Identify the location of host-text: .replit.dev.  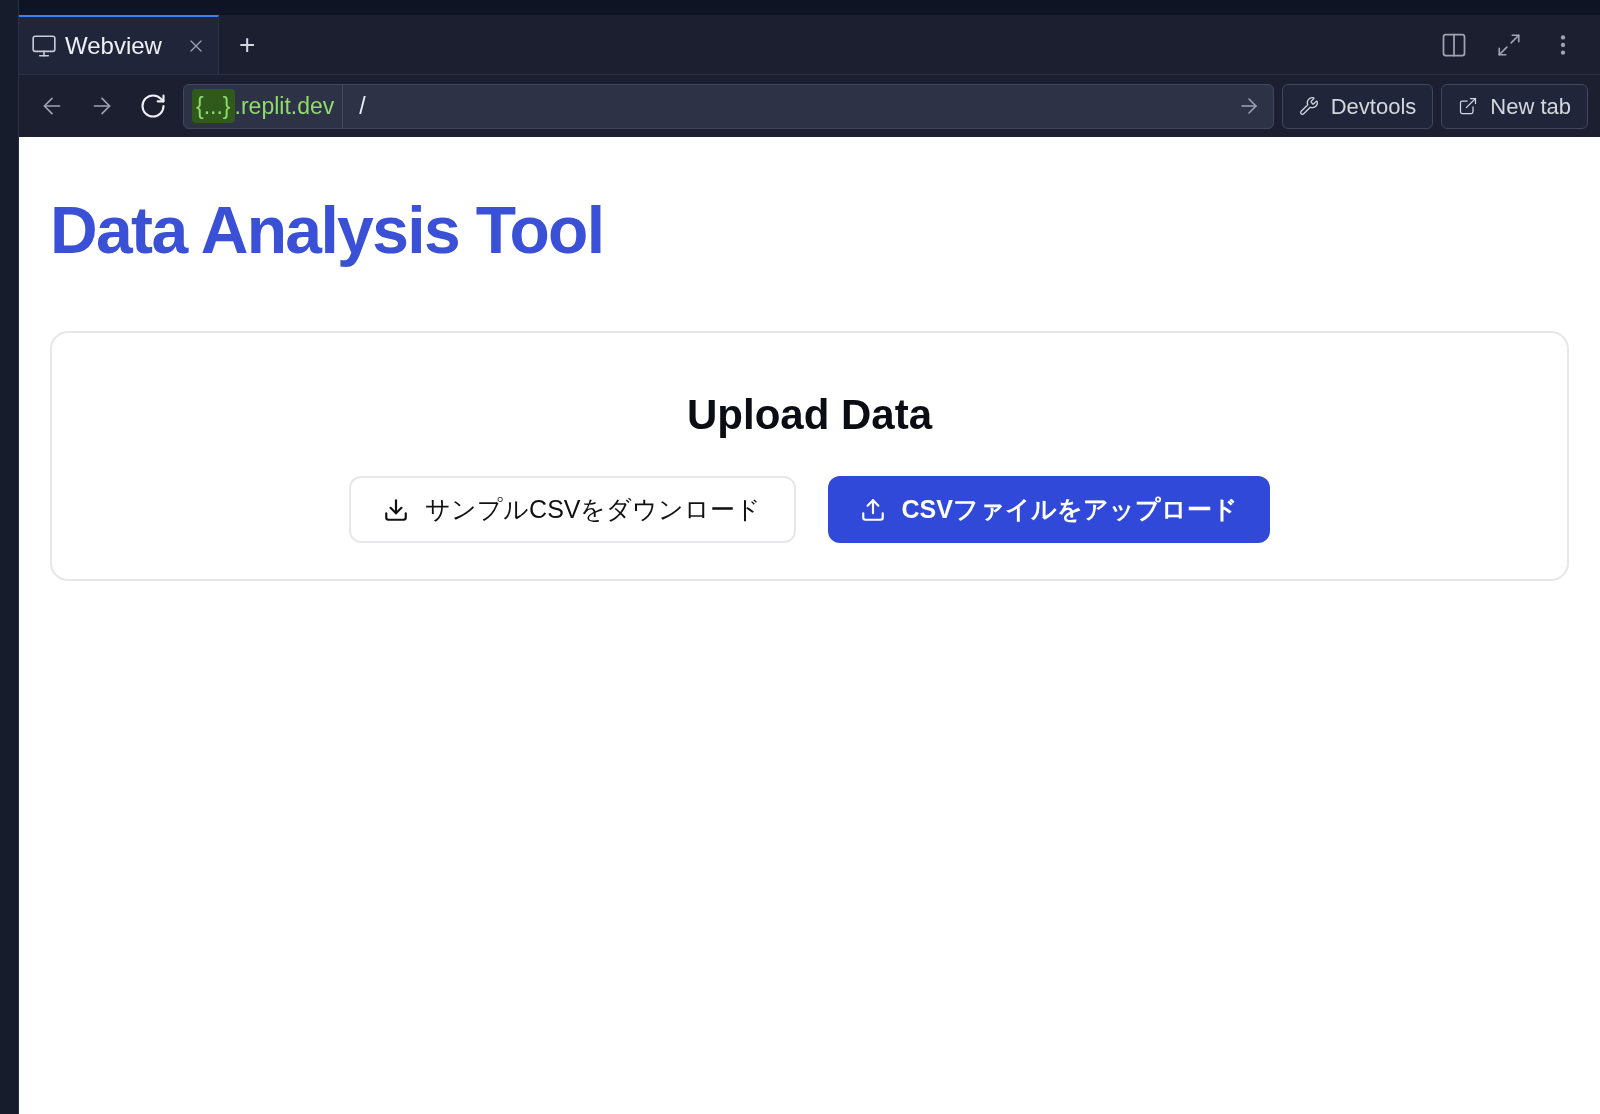
(284, 106).